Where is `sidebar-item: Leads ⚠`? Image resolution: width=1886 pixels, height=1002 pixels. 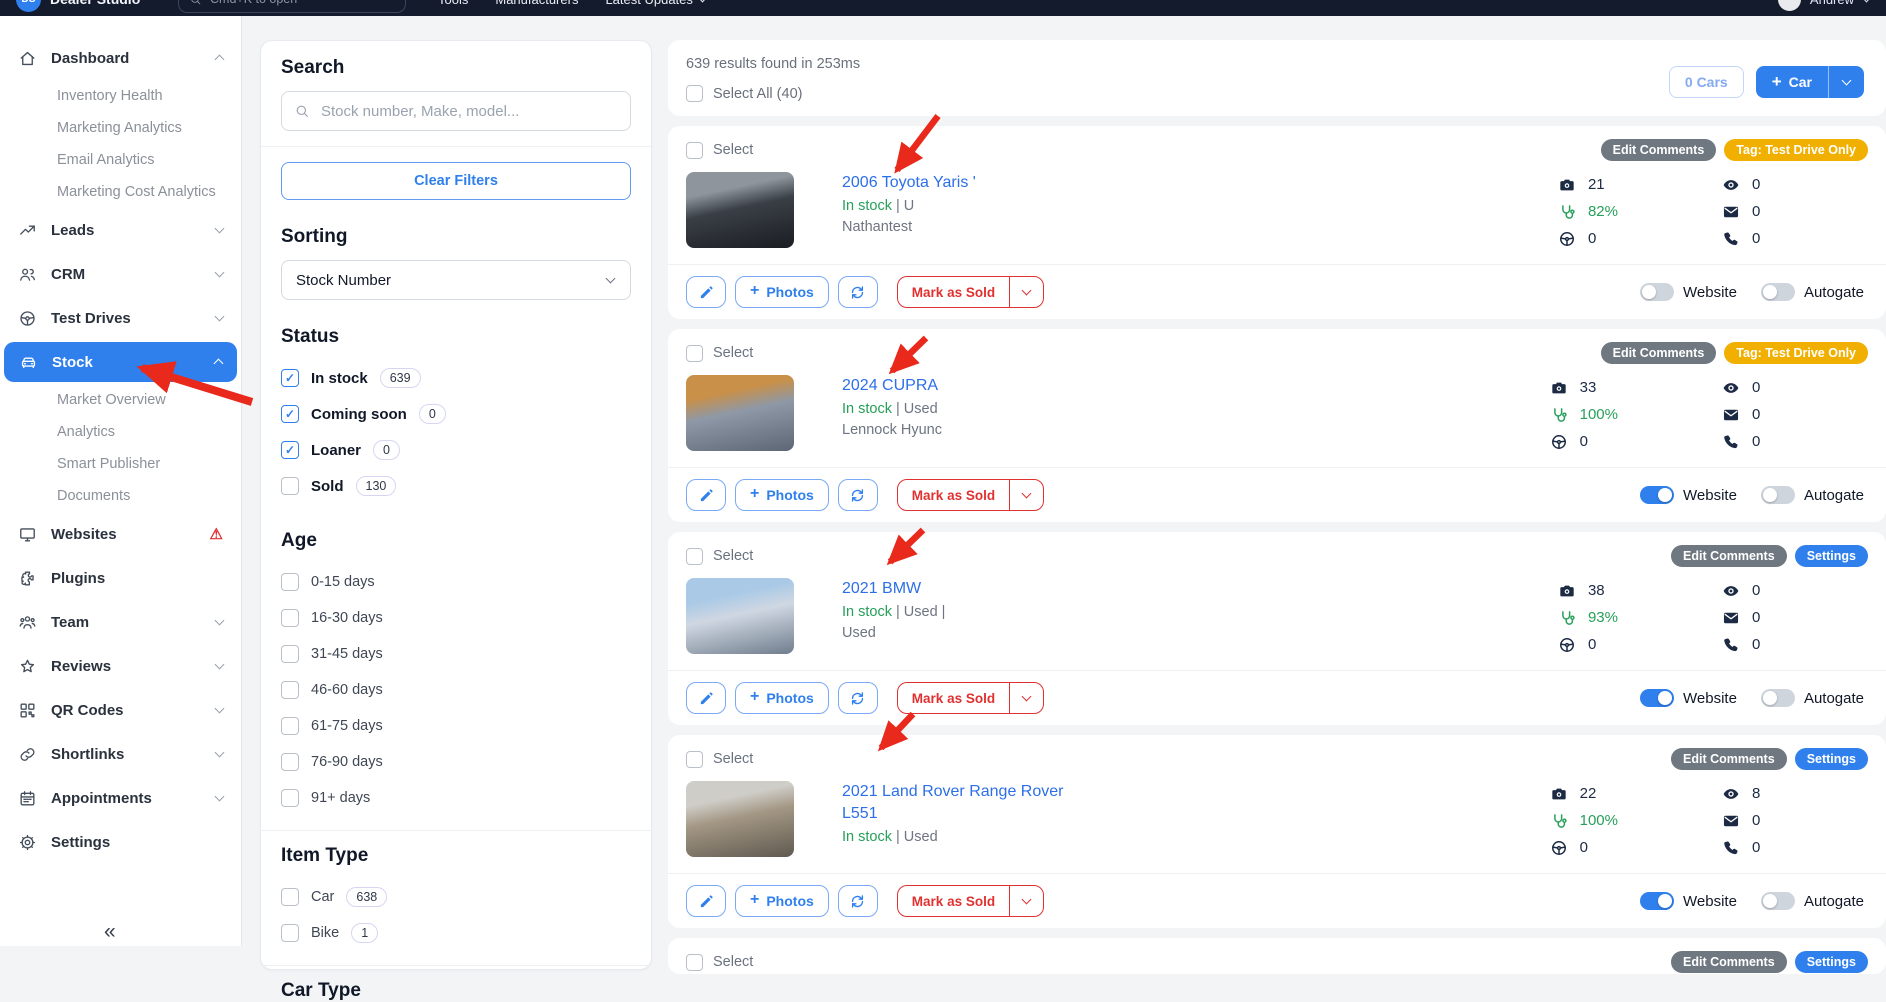 sidebar-item: Leads ⚠ is located at coordinates (120, 230).